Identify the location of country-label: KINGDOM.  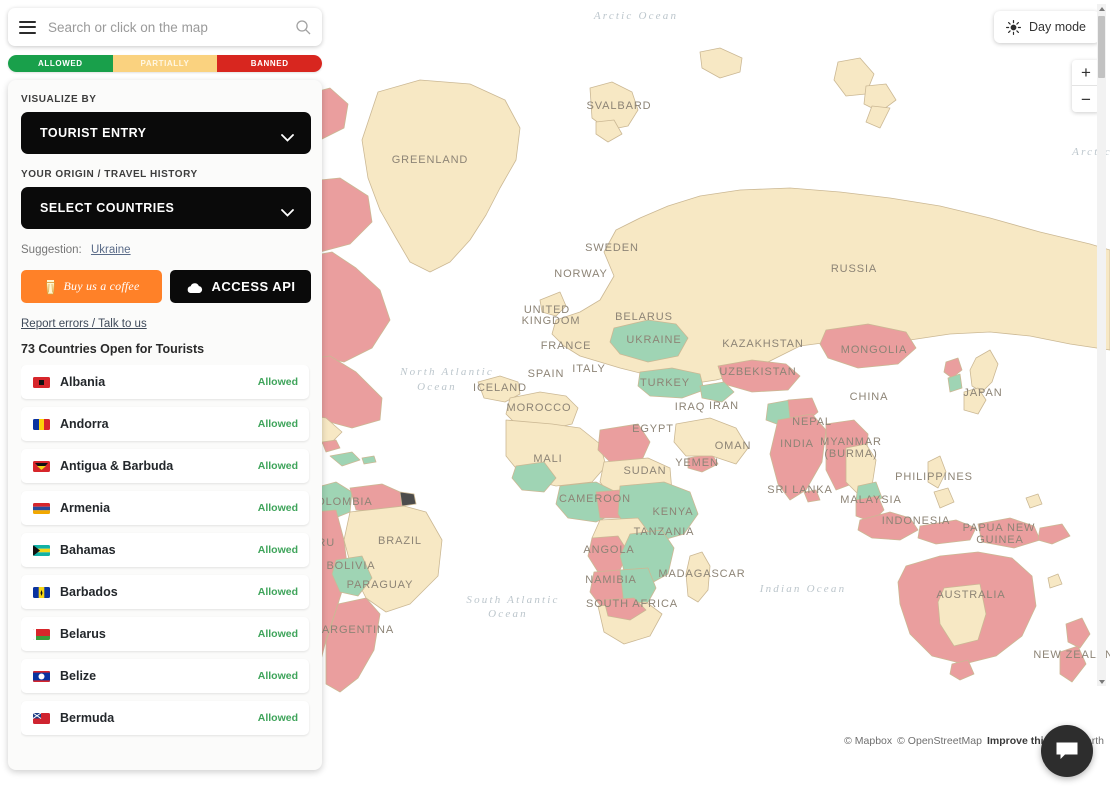
(551, 321).